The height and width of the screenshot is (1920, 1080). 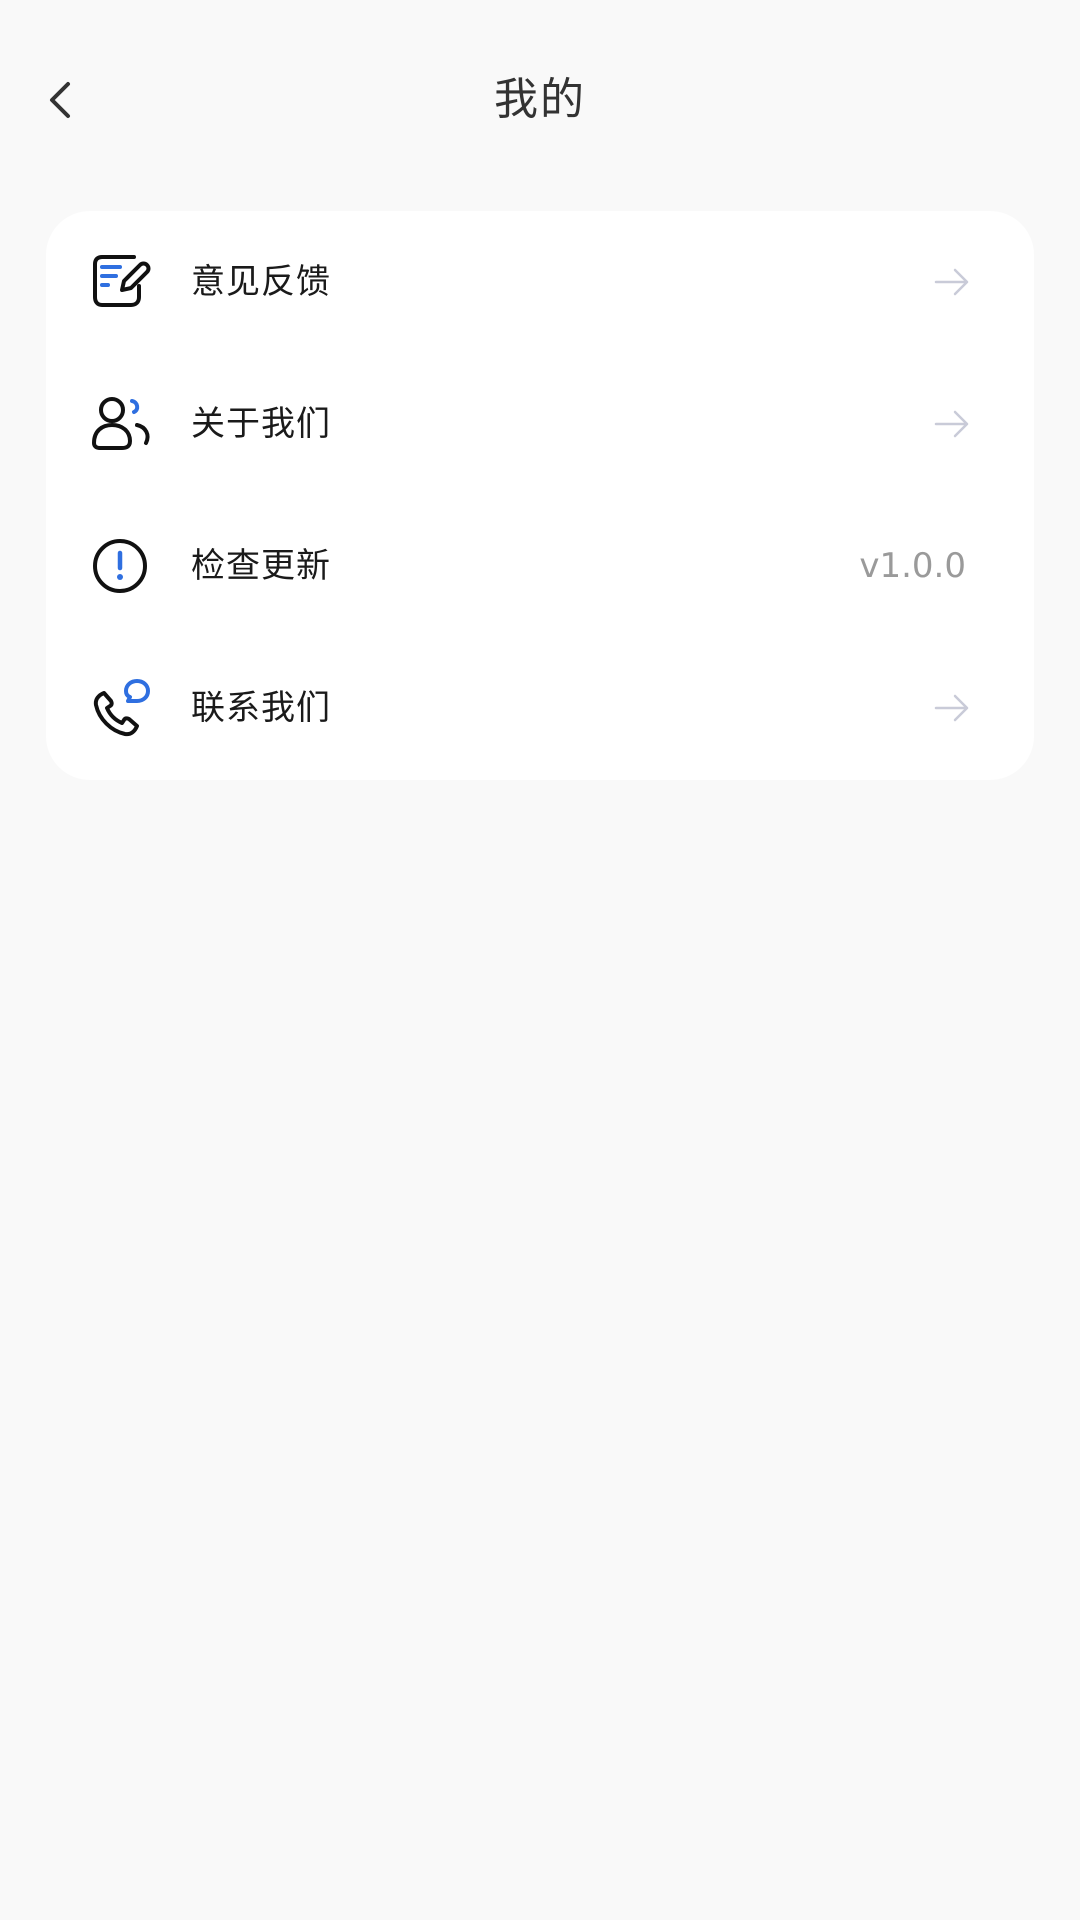 I want to click on menu-item-label: 关于我们, so click(x=261, y=424).